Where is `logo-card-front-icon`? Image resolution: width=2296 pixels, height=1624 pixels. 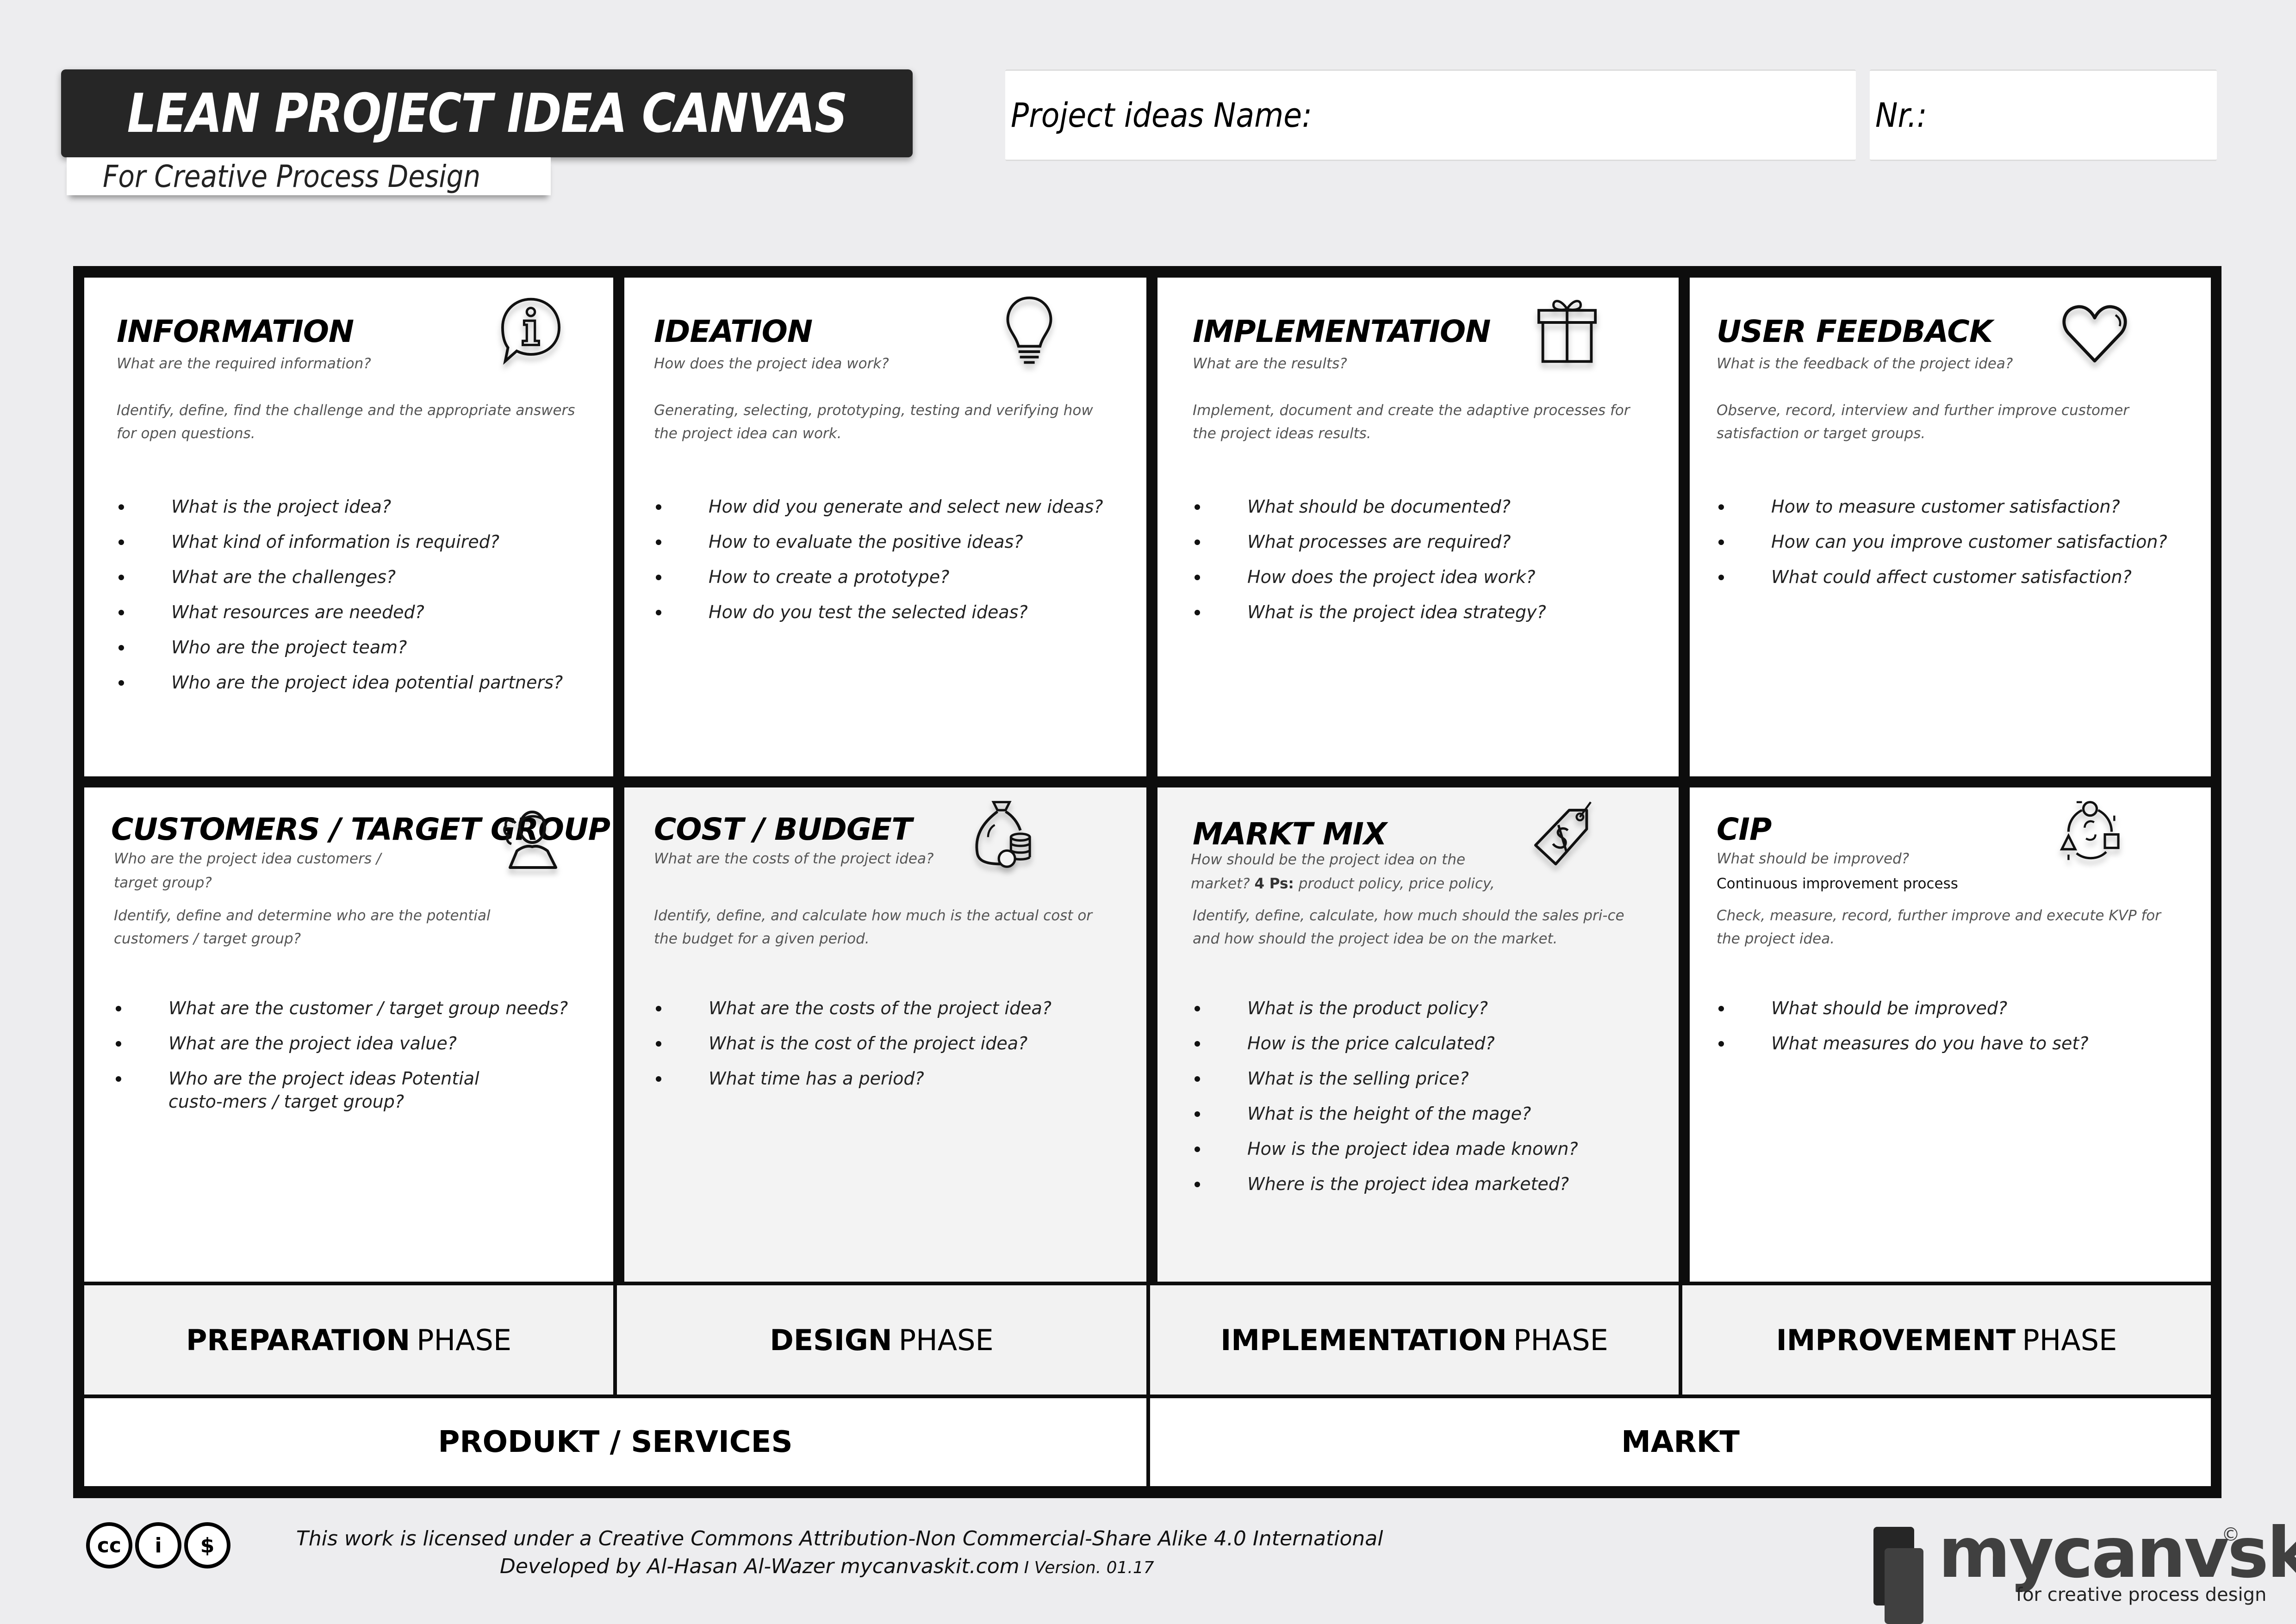 logo-card-front-icon is located at coordinates (1904, 1586).